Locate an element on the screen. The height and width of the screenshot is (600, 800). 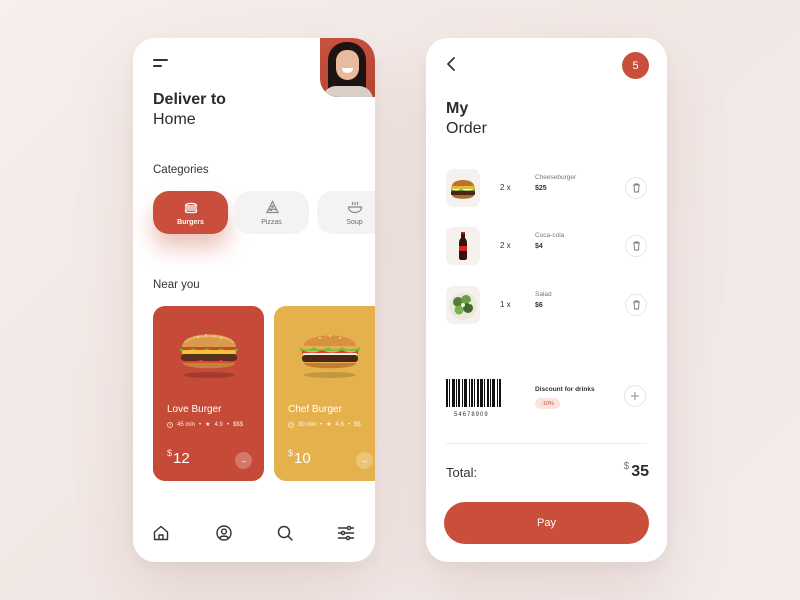
restaurant-name: Chef Burger is located at coordinates (315, 409).